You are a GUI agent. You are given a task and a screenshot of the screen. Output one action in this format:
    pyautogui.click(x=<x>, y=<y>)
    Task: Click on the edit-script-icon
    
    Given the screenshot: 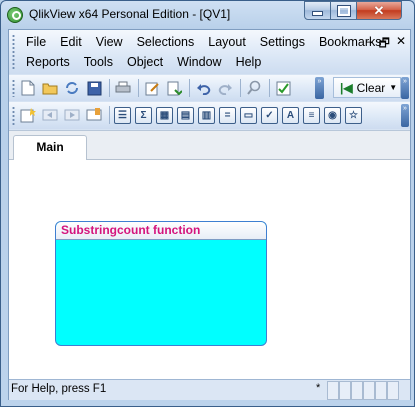 What is the action you would take?
    pyautogui.click(x=152, y=88)
    